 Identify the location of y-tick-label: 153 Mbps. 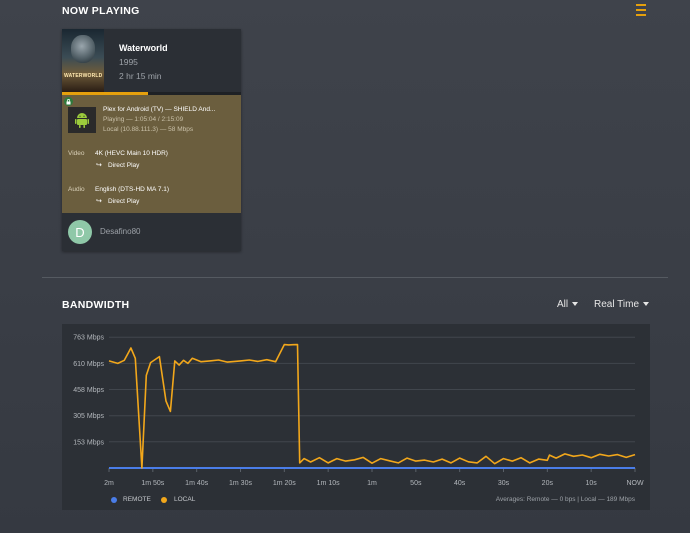
(88, 442).